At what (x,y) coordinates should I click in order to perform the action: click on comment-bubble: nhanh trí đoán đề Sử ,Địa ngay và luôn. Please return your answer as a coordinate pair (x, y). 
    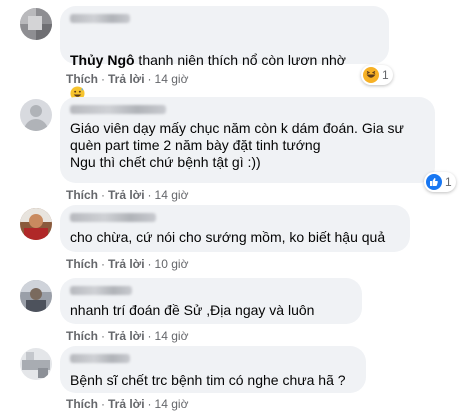
    Looking at the image, I should click on (211, 301).